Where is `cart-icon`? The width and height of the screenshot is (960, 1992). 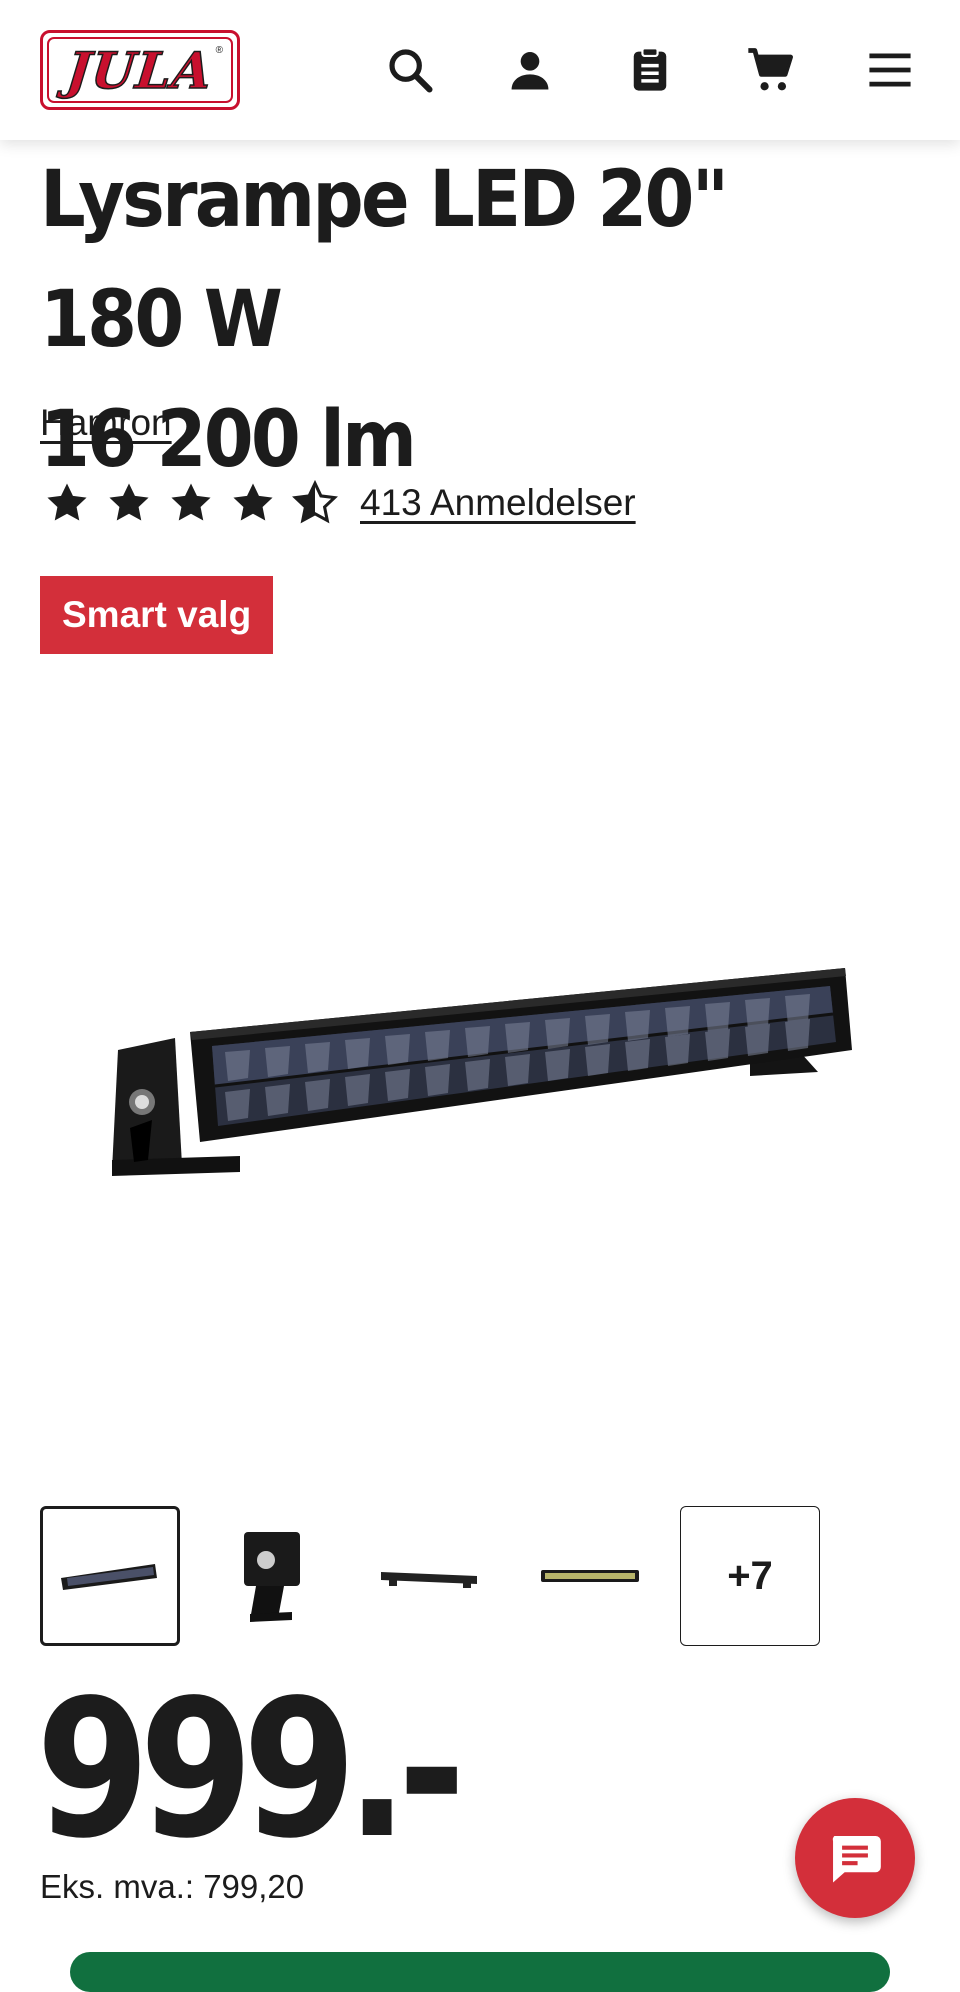
cart-icon is located at coordinates (770, 70).